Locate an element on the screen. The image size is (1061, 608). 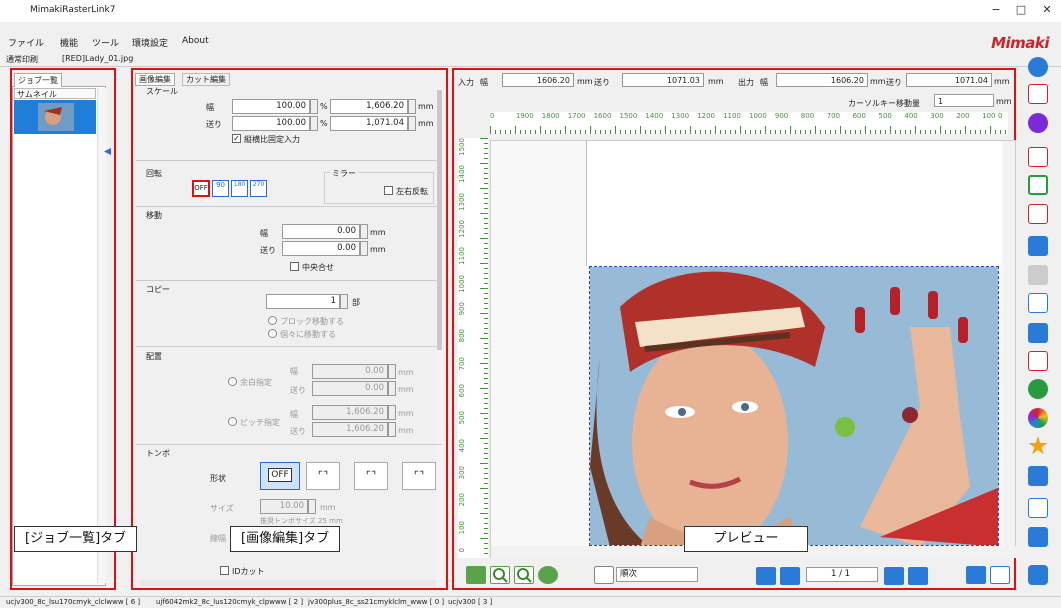
quality-icon is located at coordinates (1038, 123).